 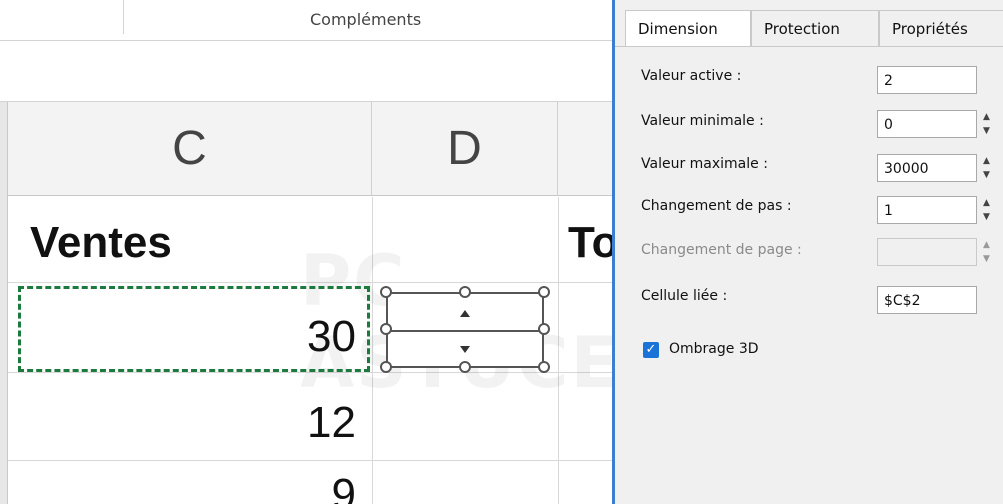 I want to click on valeur-active-label: Valeur active :, so click(x=691, y=76).